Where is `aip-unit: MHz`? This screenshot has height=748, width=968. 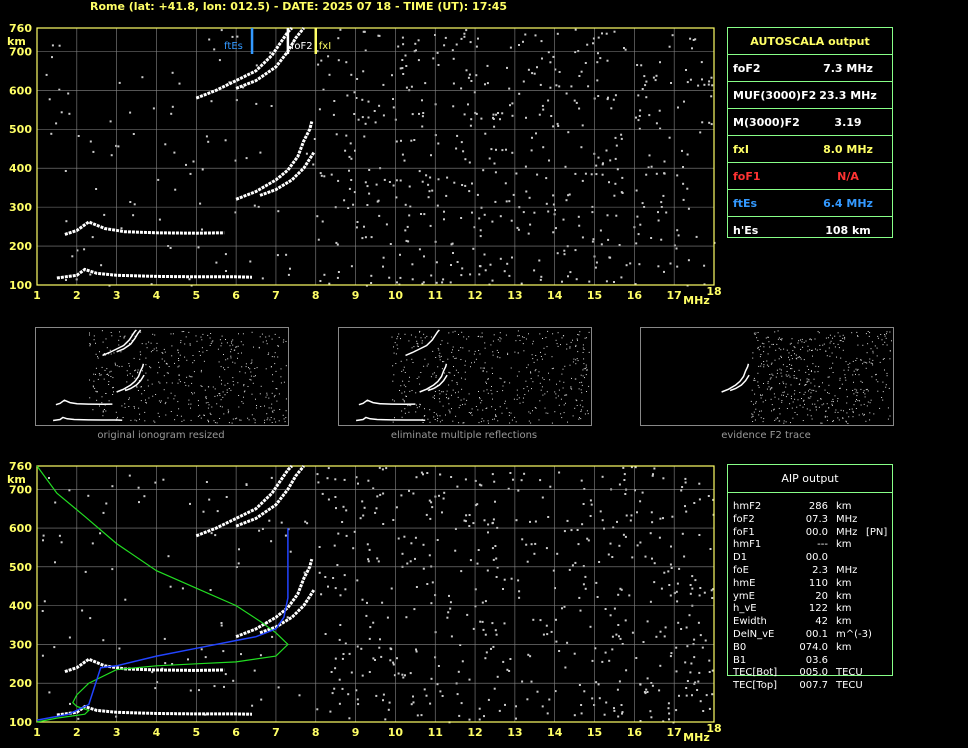
aip-unit: MHz is located at coordinates (847, 519).